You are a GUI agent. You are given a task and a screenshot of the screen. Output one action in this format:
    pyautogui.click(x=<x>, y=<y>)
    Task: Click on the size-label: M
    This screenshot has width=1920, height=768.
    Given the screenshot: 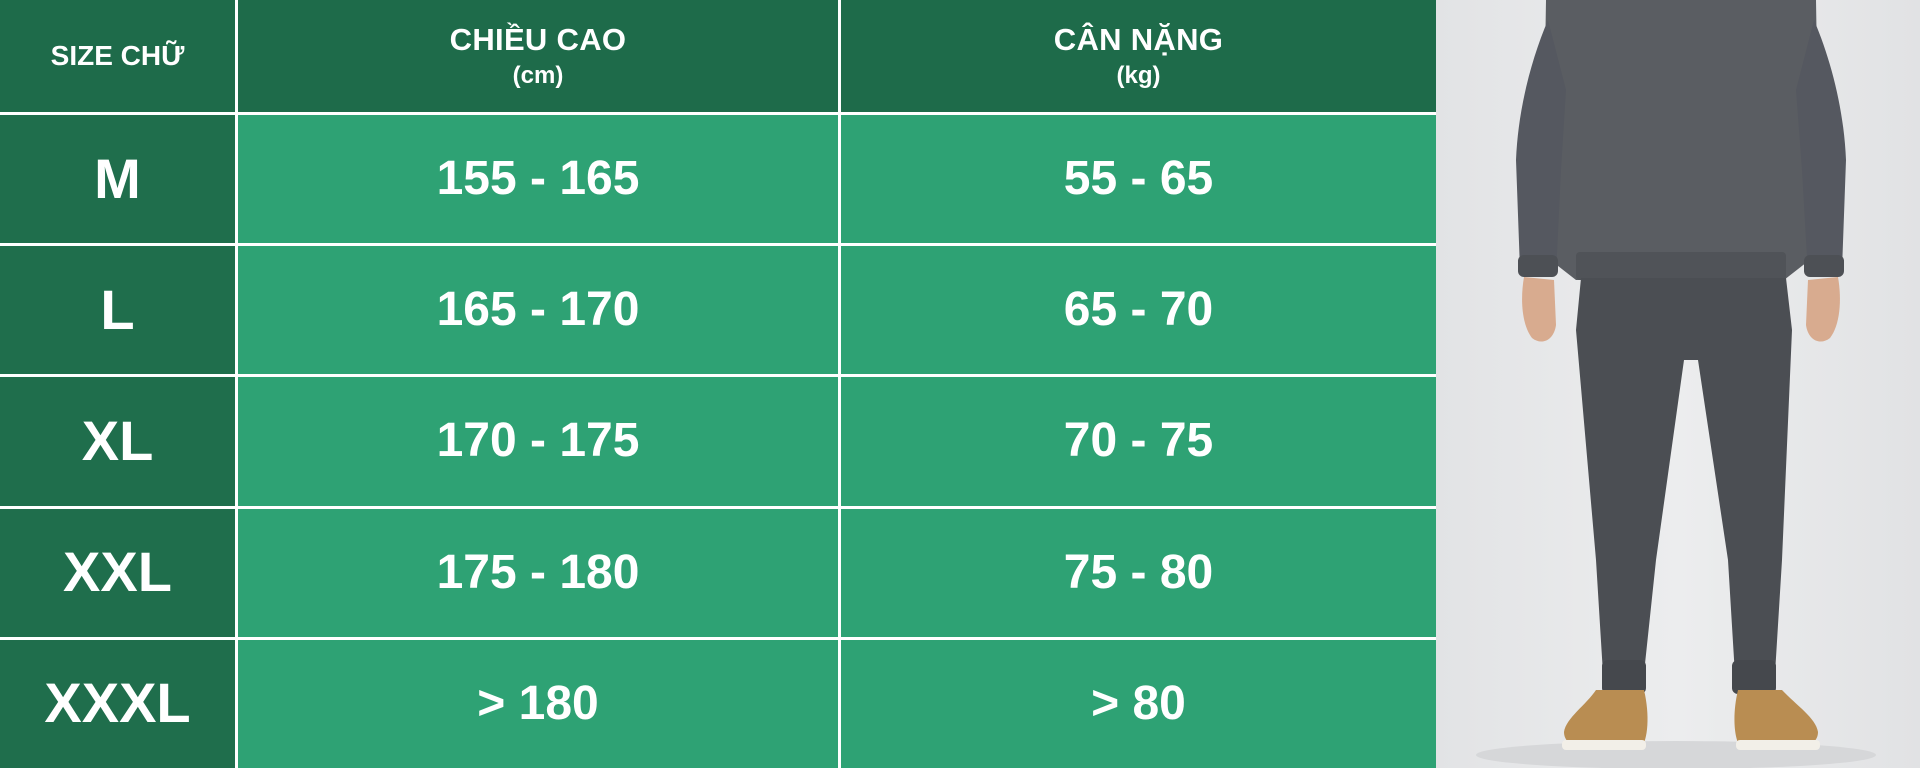 What is the action you would take?
    pyautogui.click(x=117, y=178)
    